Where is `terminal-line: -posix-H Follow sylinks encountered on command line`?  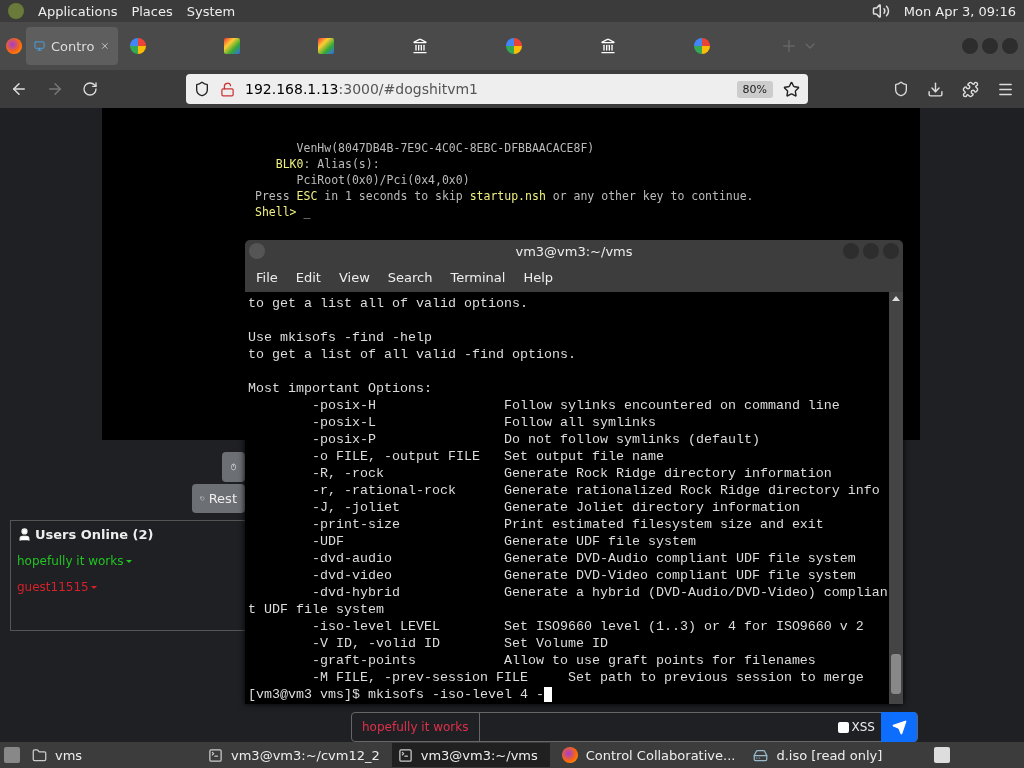
terminal-line: -posix-H Follow sylinks encountered on command line is located at coordinates (576, 405).